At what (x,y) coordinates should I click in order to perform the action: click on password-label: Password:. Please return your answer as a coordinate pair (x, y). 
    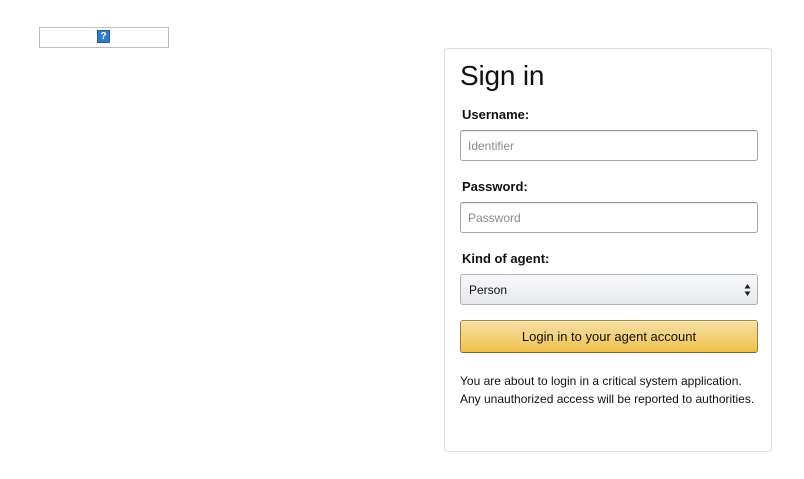
    Looking at the image, I should click on (495, 186).